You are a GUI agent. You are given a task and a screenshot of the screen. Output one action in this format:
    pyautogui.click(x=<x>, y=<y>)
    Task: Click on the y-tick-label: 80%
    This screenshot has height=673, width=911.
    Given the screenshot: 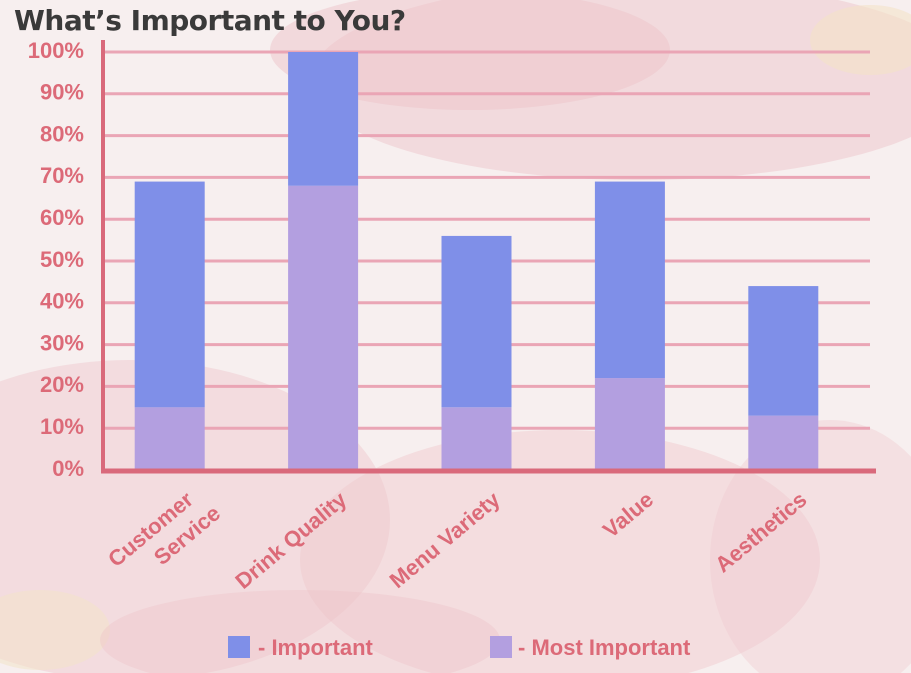 What is the action you would take?
    pyautogui.click(x=62, y=133)
    